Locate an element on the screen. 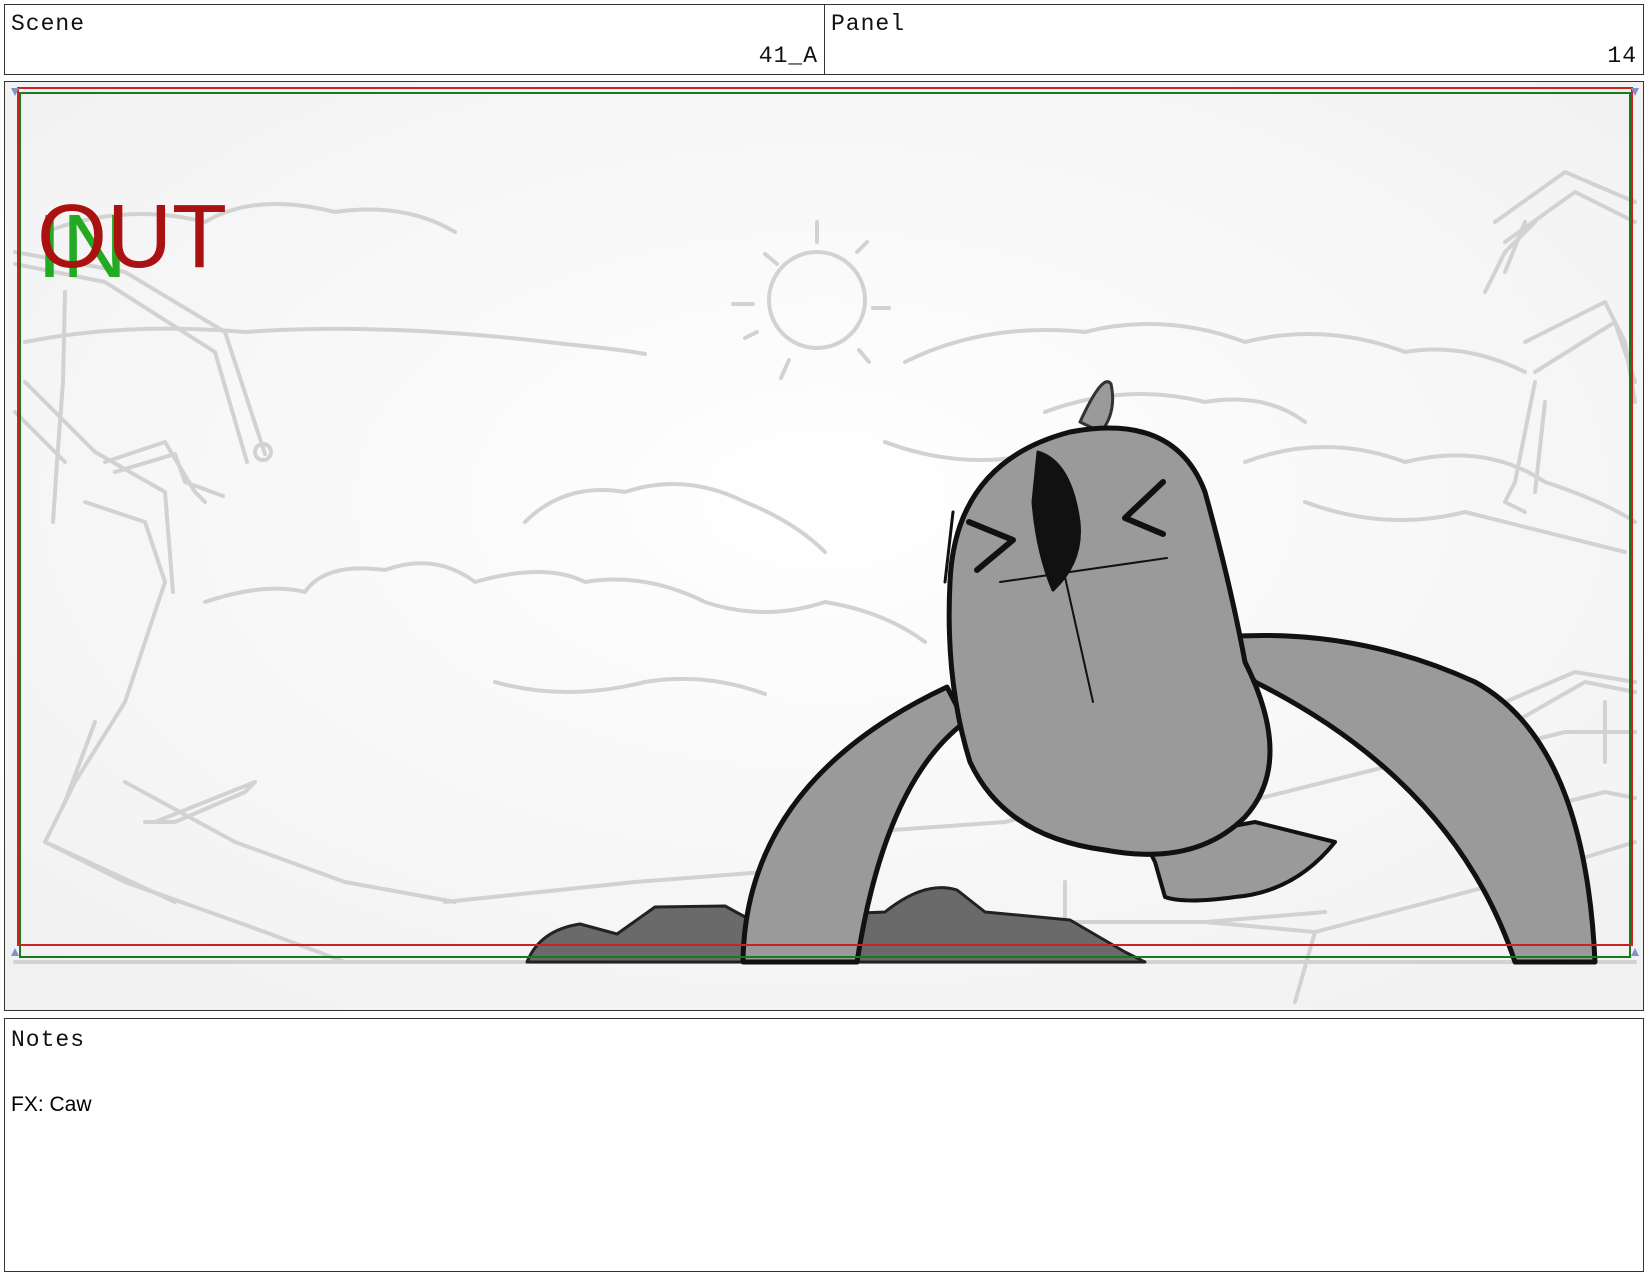 The width and height of the screenshot is (1648, 1276). notes-label: Notes is located at coordinates (48, 1040).